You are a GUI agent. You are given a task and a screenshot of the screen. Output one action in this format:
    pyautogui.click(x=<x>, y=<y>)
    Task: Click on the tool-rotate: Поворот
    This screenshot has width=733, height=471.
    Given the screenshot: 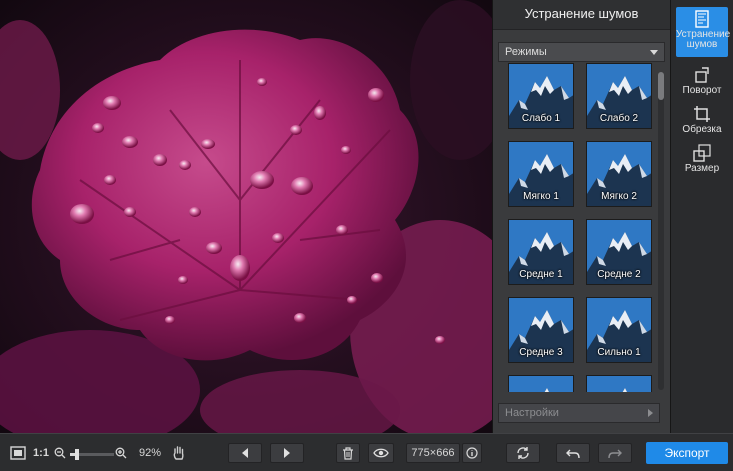 What is the action you would take?
    pyautogui.click(x=702, y=80)
    